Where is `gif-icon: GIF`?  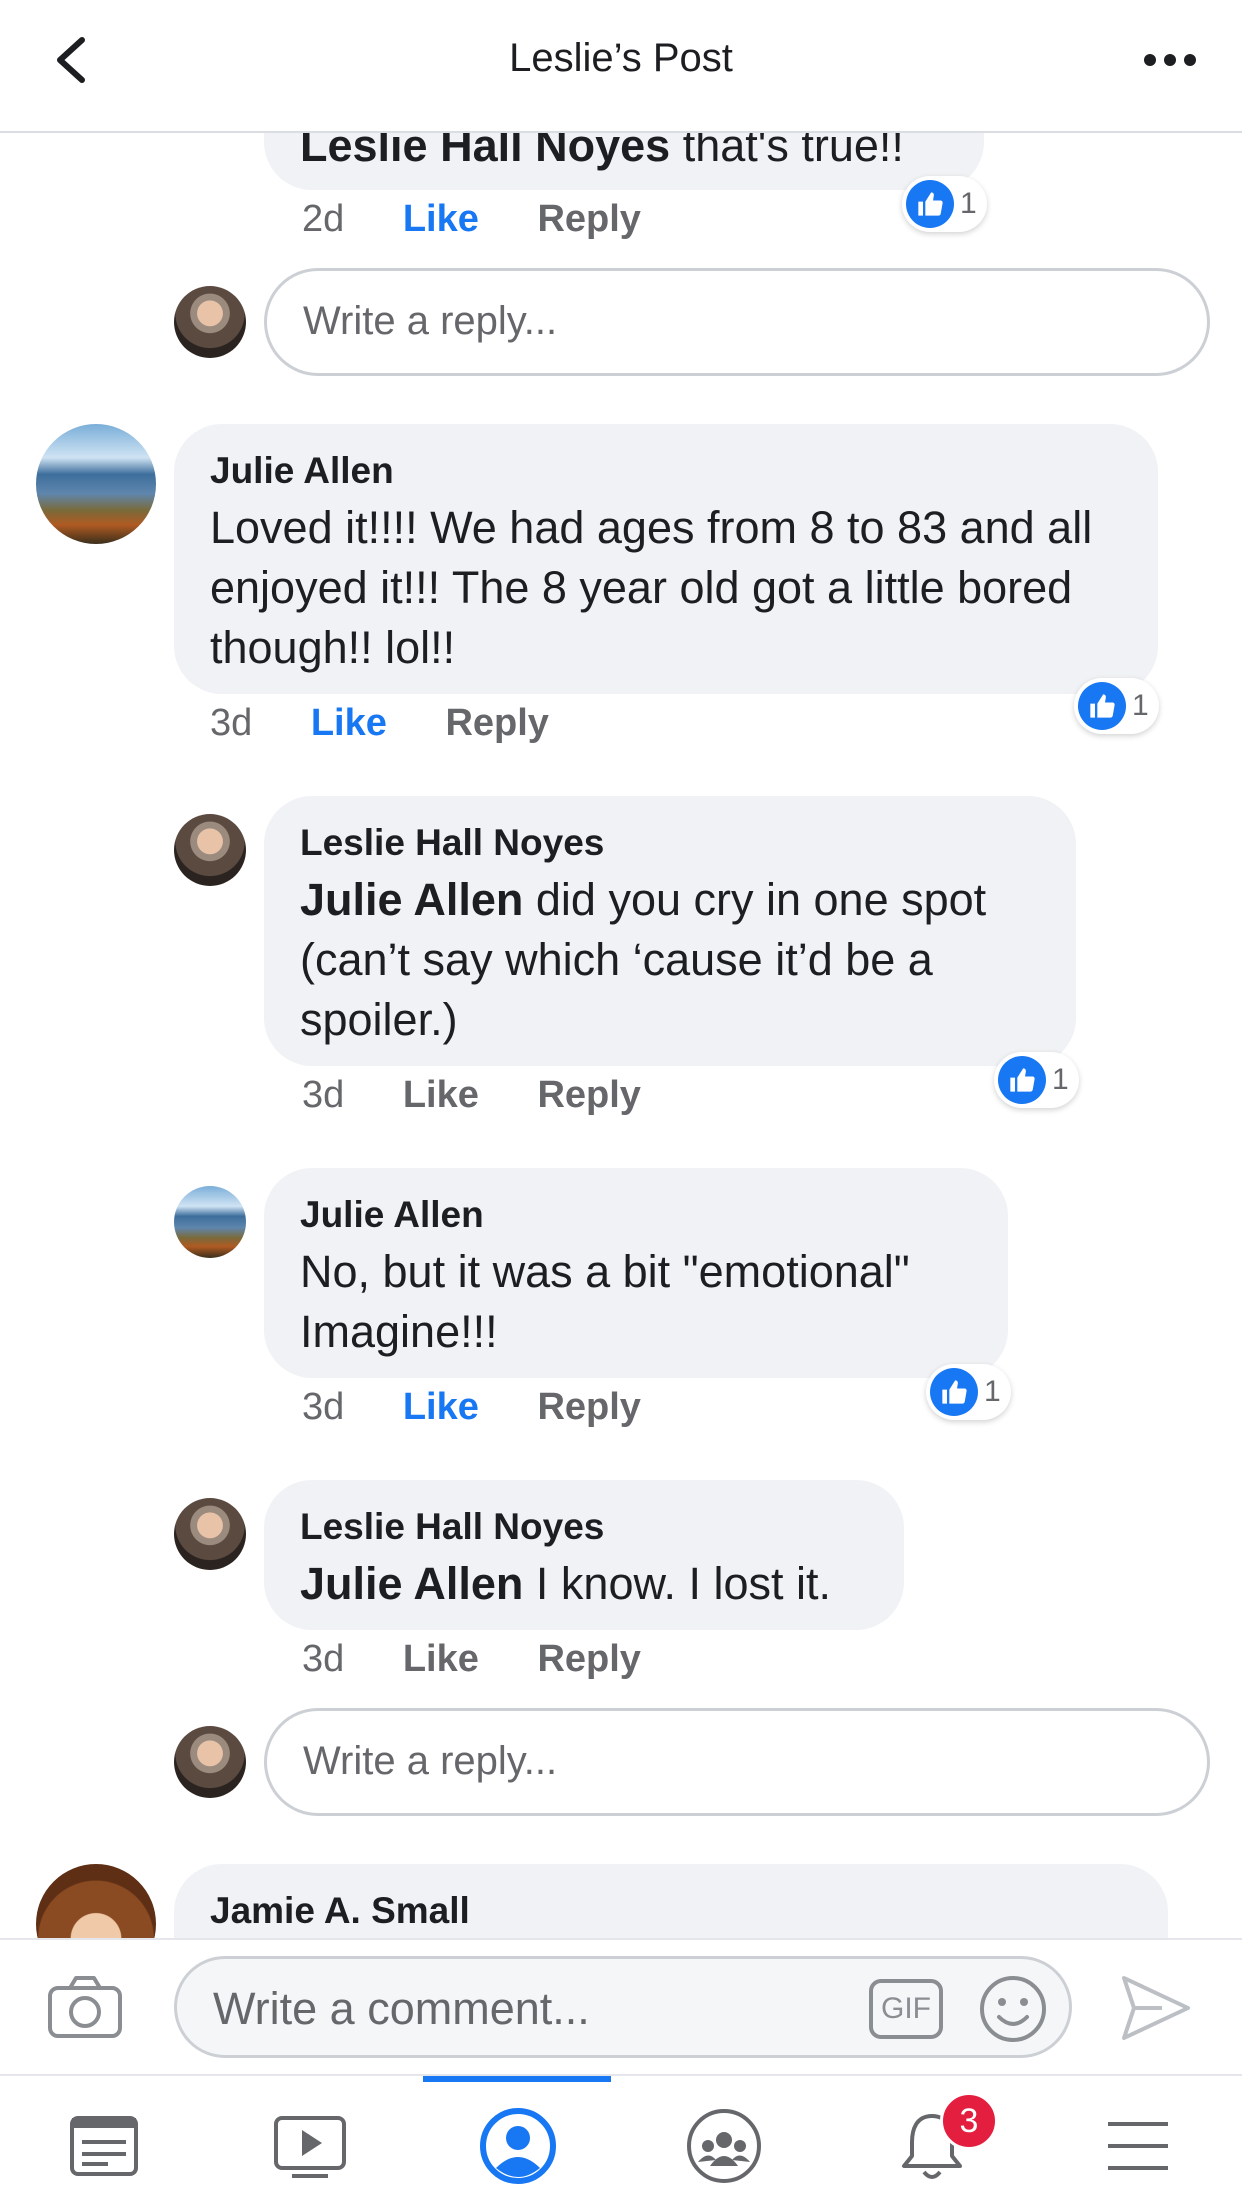
gif-icon: GIF is located at coordinates (906, 2008).